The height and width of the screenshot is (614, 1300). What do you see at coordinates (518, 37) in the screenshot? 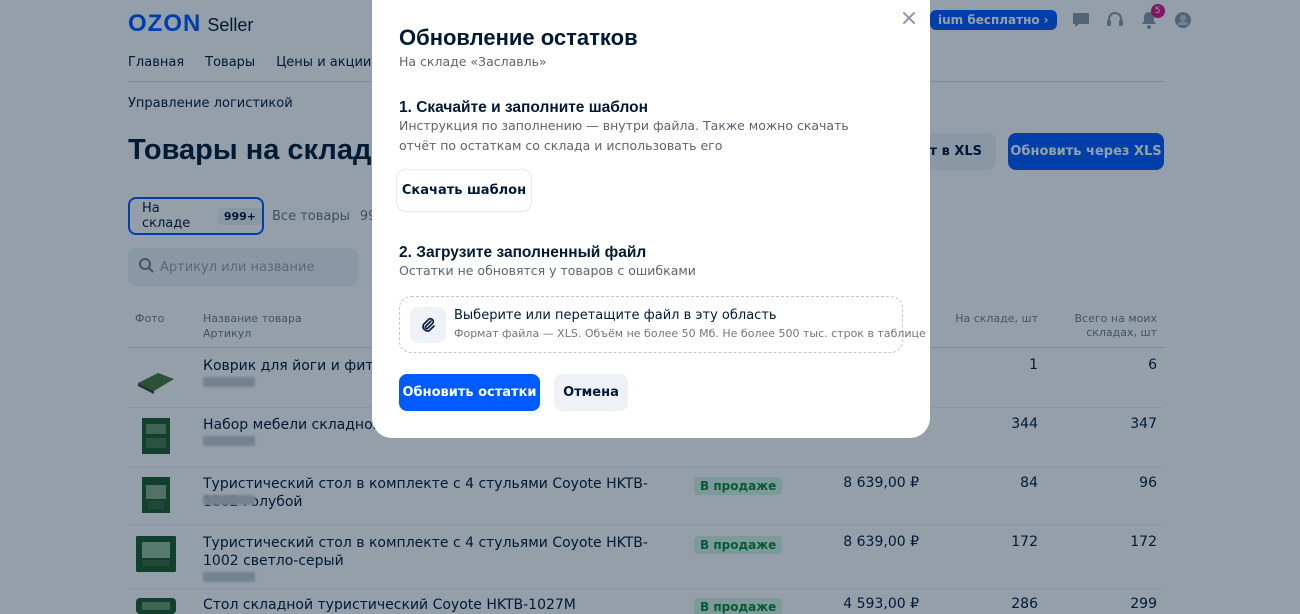
I see `modal-title: Обновление остатков` at bounding box center [518, 37].